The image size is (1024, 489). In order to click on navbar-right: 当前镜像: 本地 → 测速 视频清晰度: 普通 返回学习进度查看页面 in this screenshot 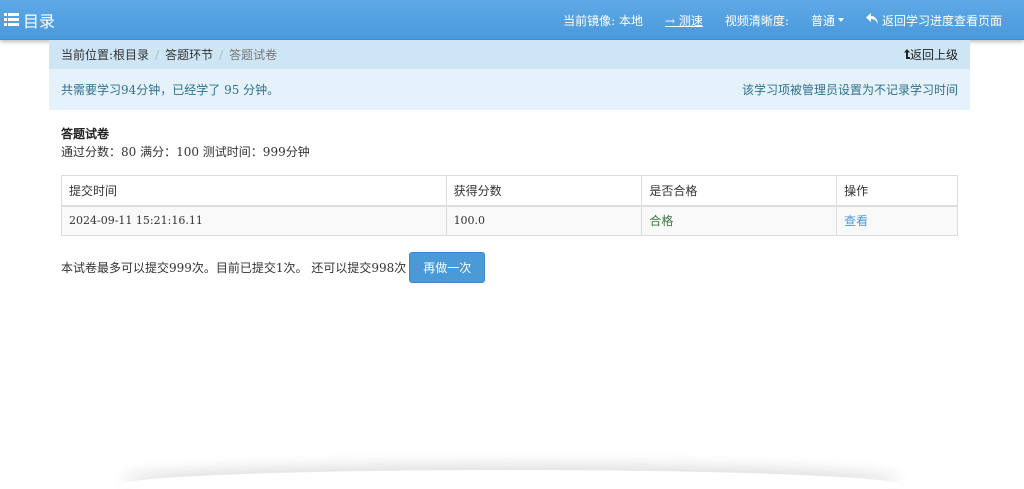, I will do `click(793, 20)`.